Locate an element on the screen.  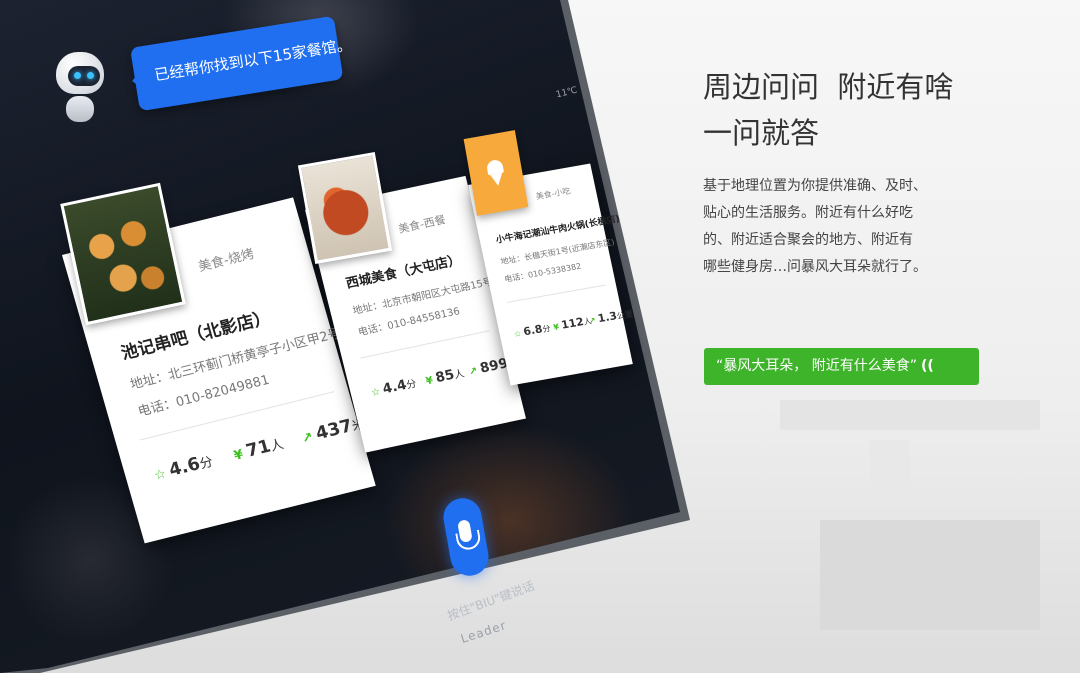
card-category: 美食-烧烤 is located at coordinates (226, 260).